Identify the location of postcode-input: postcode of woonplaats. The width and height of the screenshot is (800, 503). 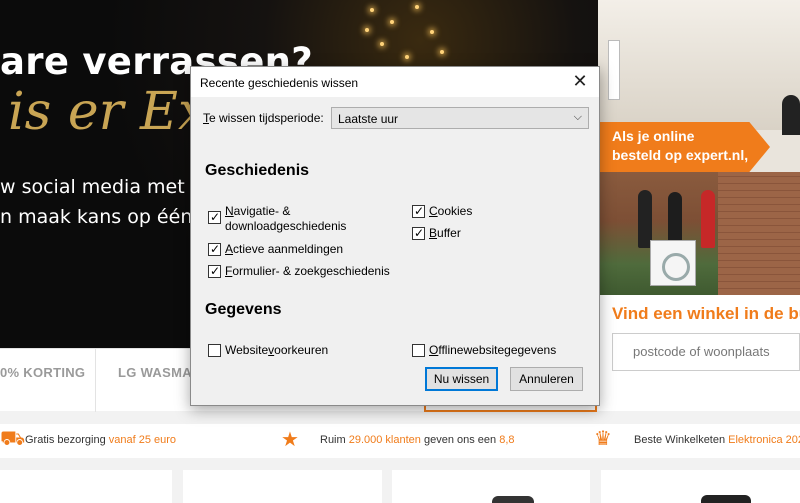
(706, 352).